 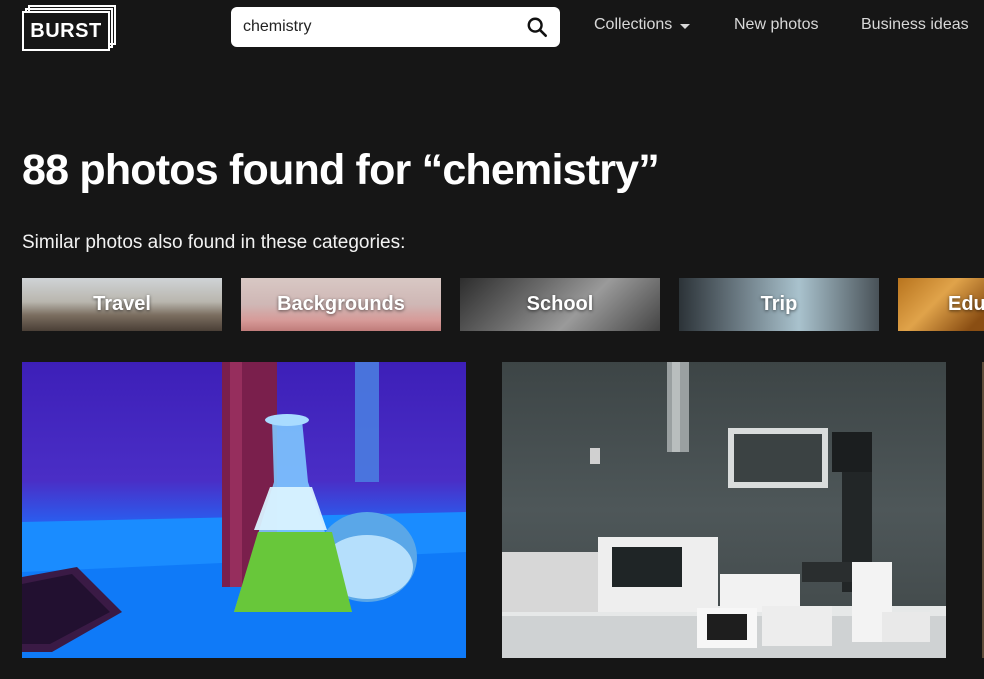 What do you see at coordinates (633, 24) in the screenshot?
I see `nav-collections-label: Collections` at bounding box center [633, 24].